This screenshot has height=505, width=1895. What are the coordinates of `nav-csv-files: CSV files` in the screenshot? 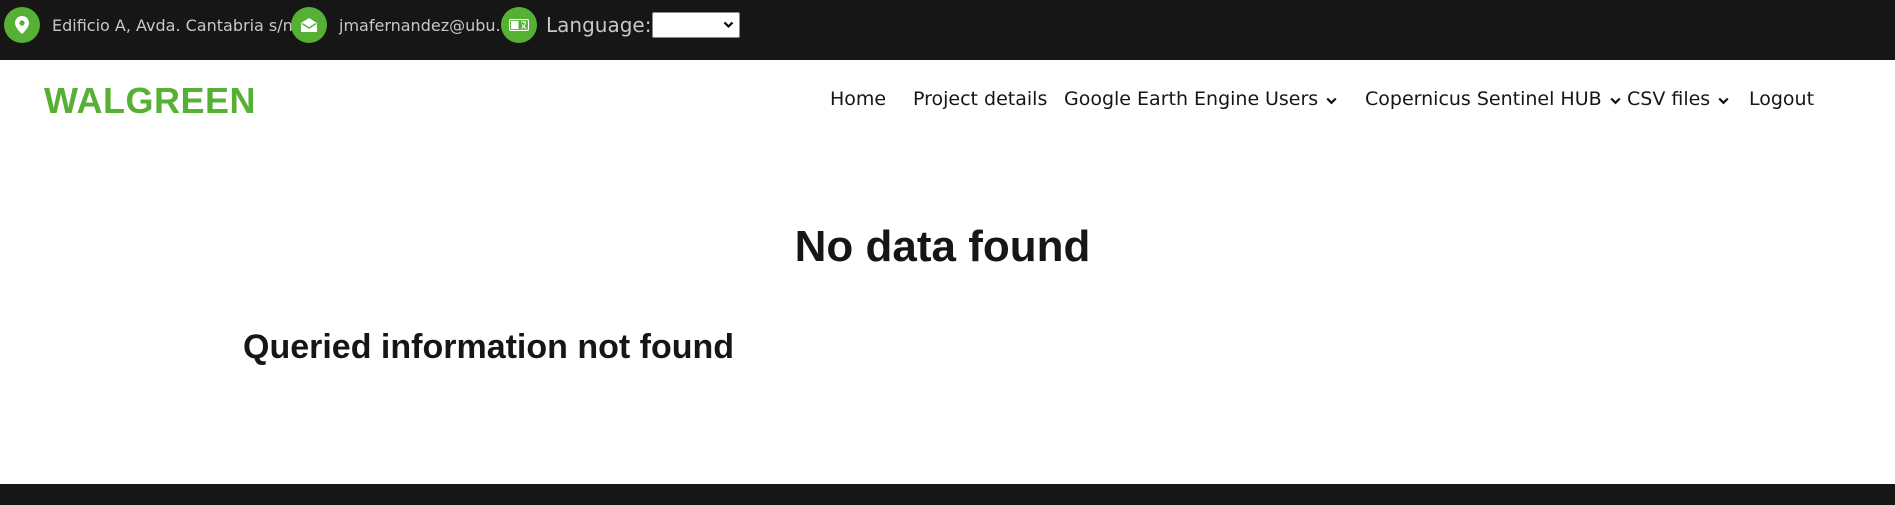 It's located at (1678, 99).